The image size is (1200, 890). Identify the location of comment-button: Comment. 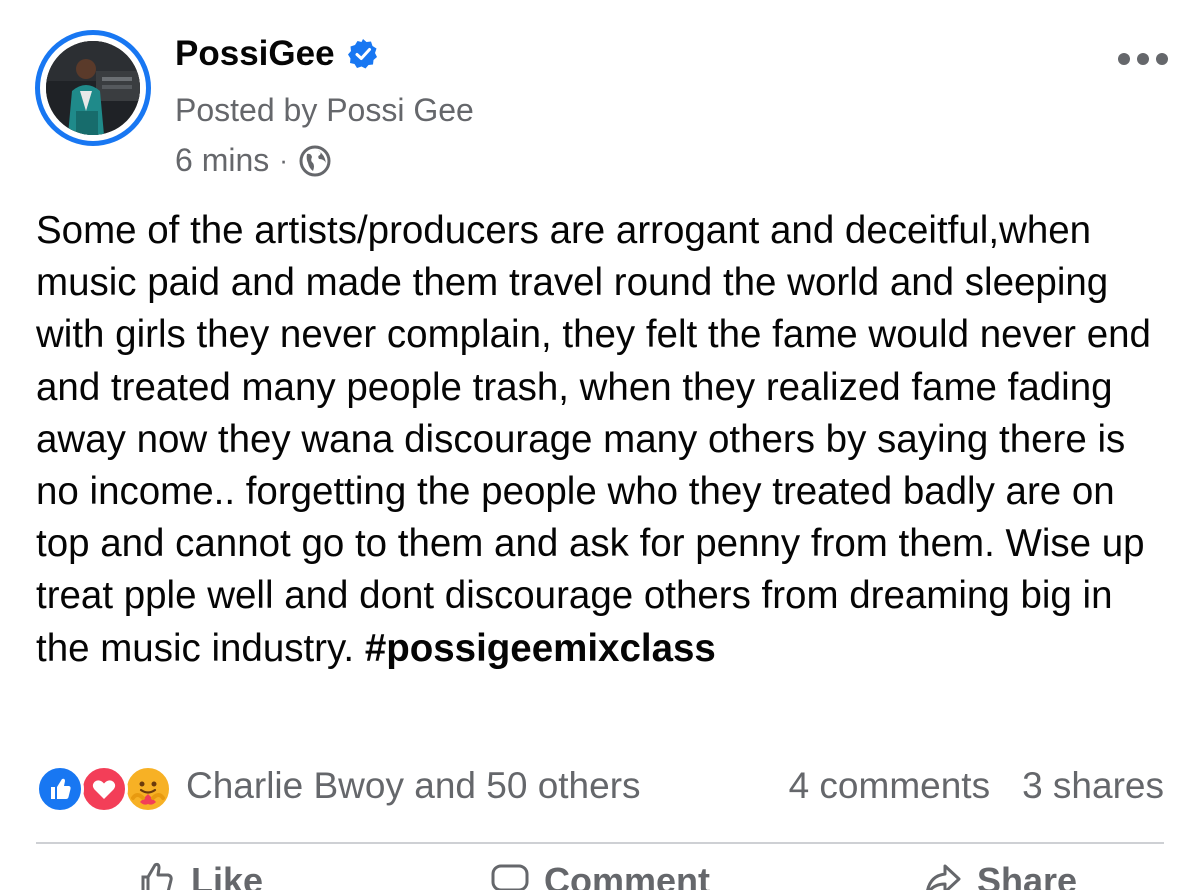
(600, 875).